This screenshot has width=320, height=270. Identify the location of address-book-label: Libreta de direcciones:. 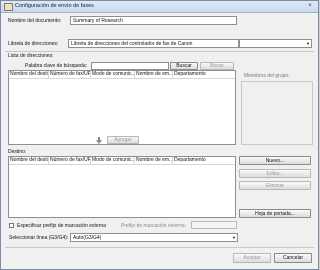
(33, 44).